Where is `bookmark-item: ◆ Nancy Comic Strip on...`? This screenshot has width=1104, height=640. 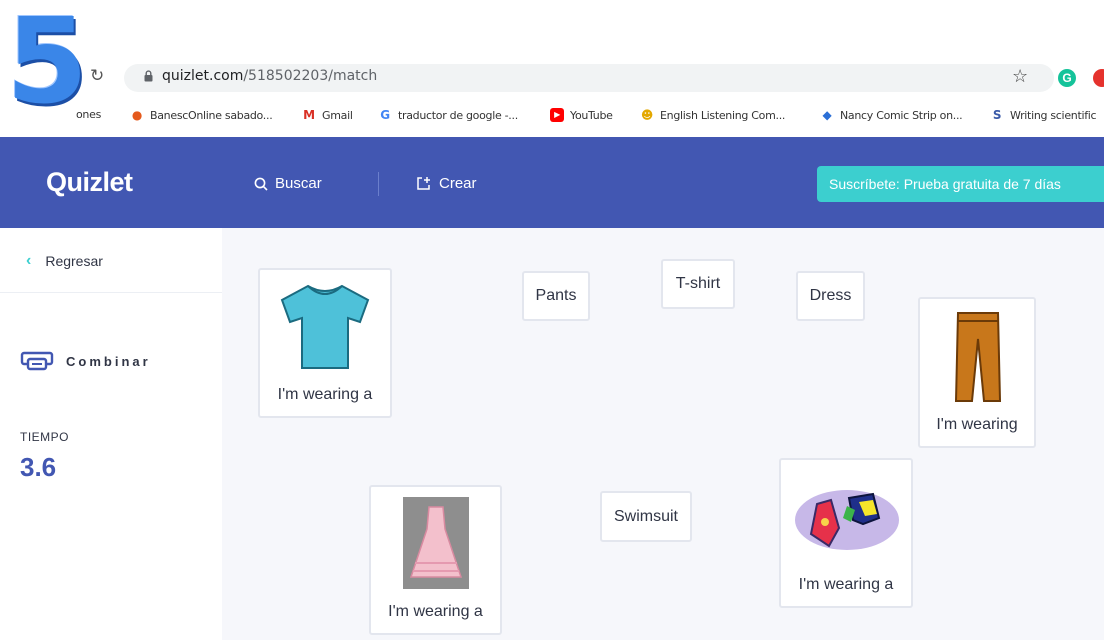
bookmark-item: ◆ Nancy Comic Strip on... is located at coordinates (891, 115).